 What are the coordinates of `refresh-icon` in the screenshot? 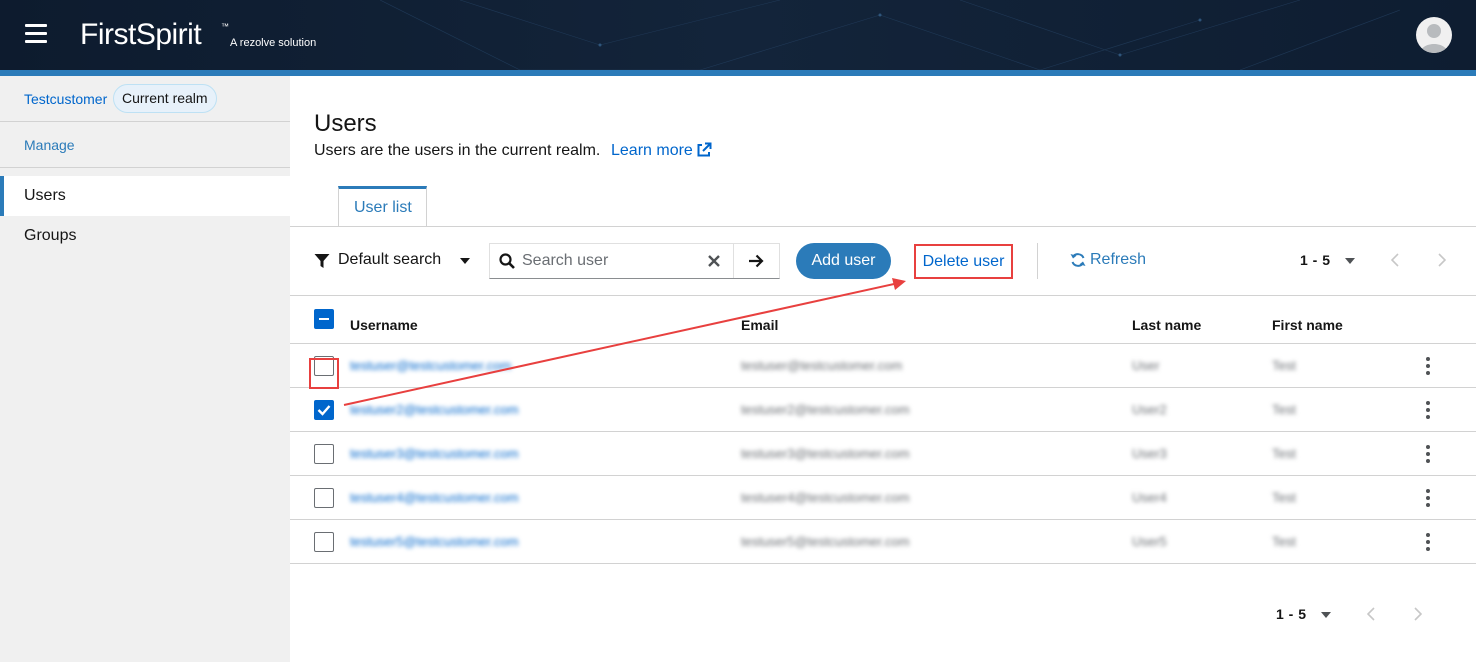 It's located at (1078, 260).